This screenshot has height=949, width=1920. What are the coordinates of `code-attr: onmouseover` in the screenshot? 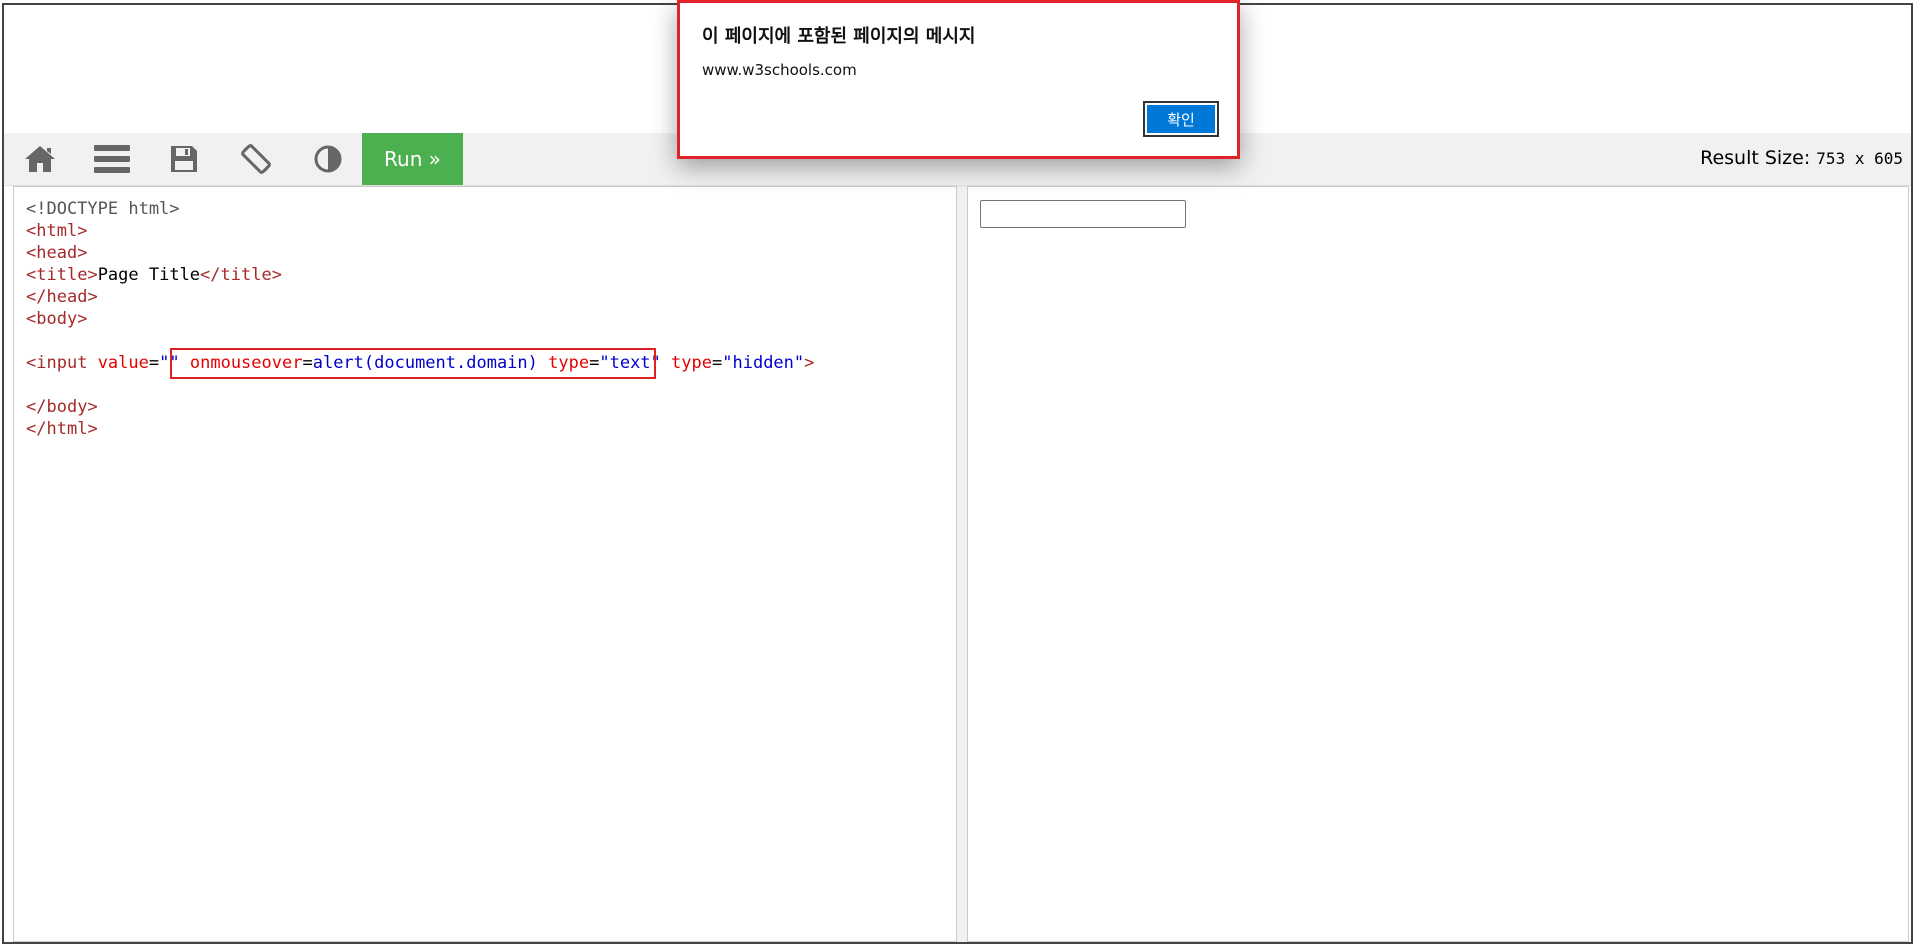 It's located at (246, 363).